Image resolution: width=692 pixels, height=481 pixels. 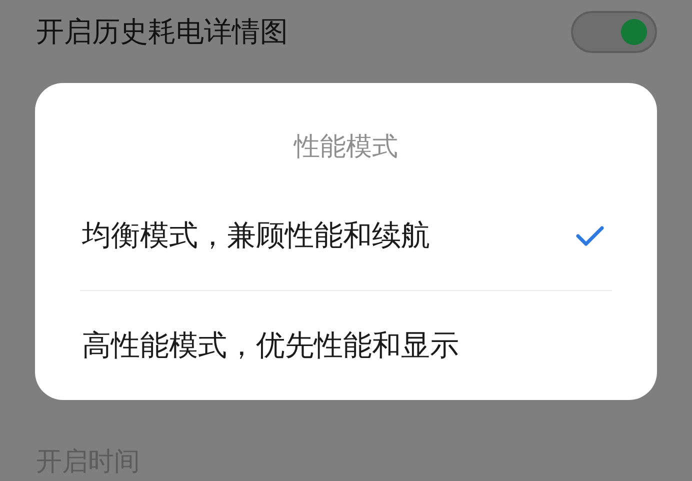 I want to click on dialog-title: 性能模式, so click(x=346, y=147).